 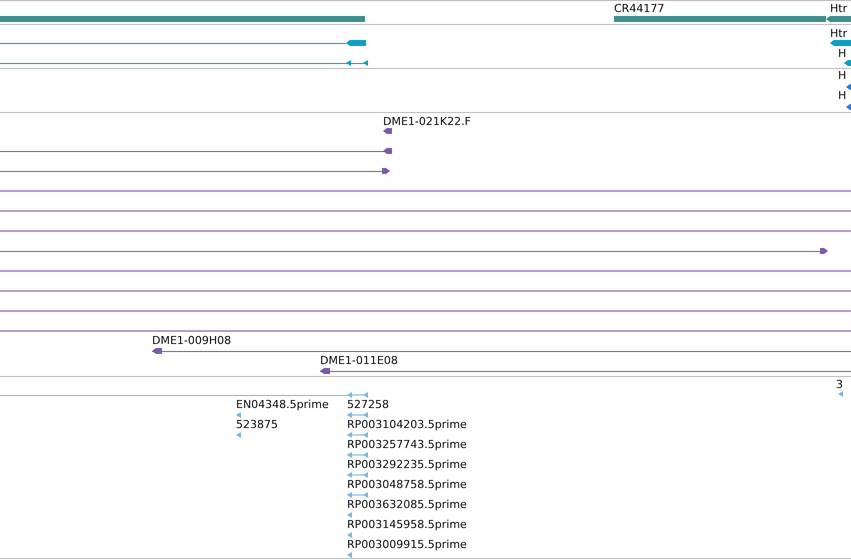 I want to click on feature-label: CR44177, so click(x=639, y=8).